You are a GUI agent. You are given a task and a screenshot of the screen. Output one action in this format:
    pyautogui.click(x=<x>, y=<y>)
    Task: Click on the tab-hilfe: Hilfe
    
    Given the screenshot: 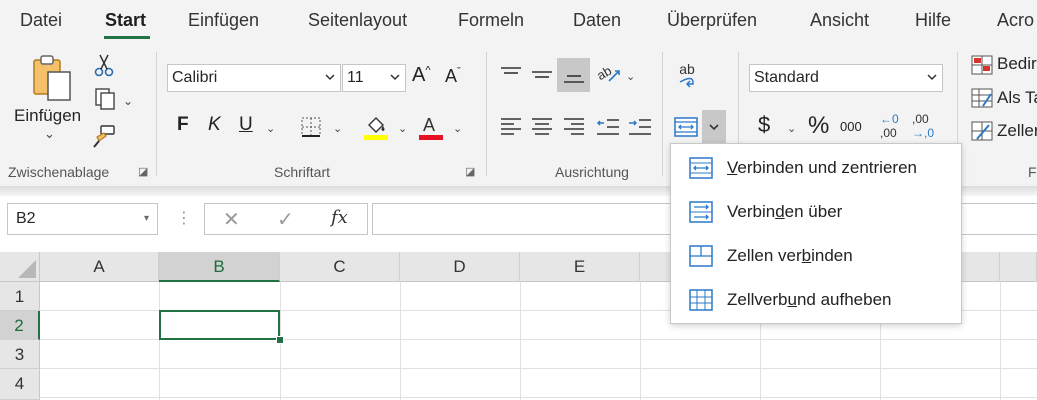 What is the action you would take?
    pyautogui.click(x=933, y=20)
    